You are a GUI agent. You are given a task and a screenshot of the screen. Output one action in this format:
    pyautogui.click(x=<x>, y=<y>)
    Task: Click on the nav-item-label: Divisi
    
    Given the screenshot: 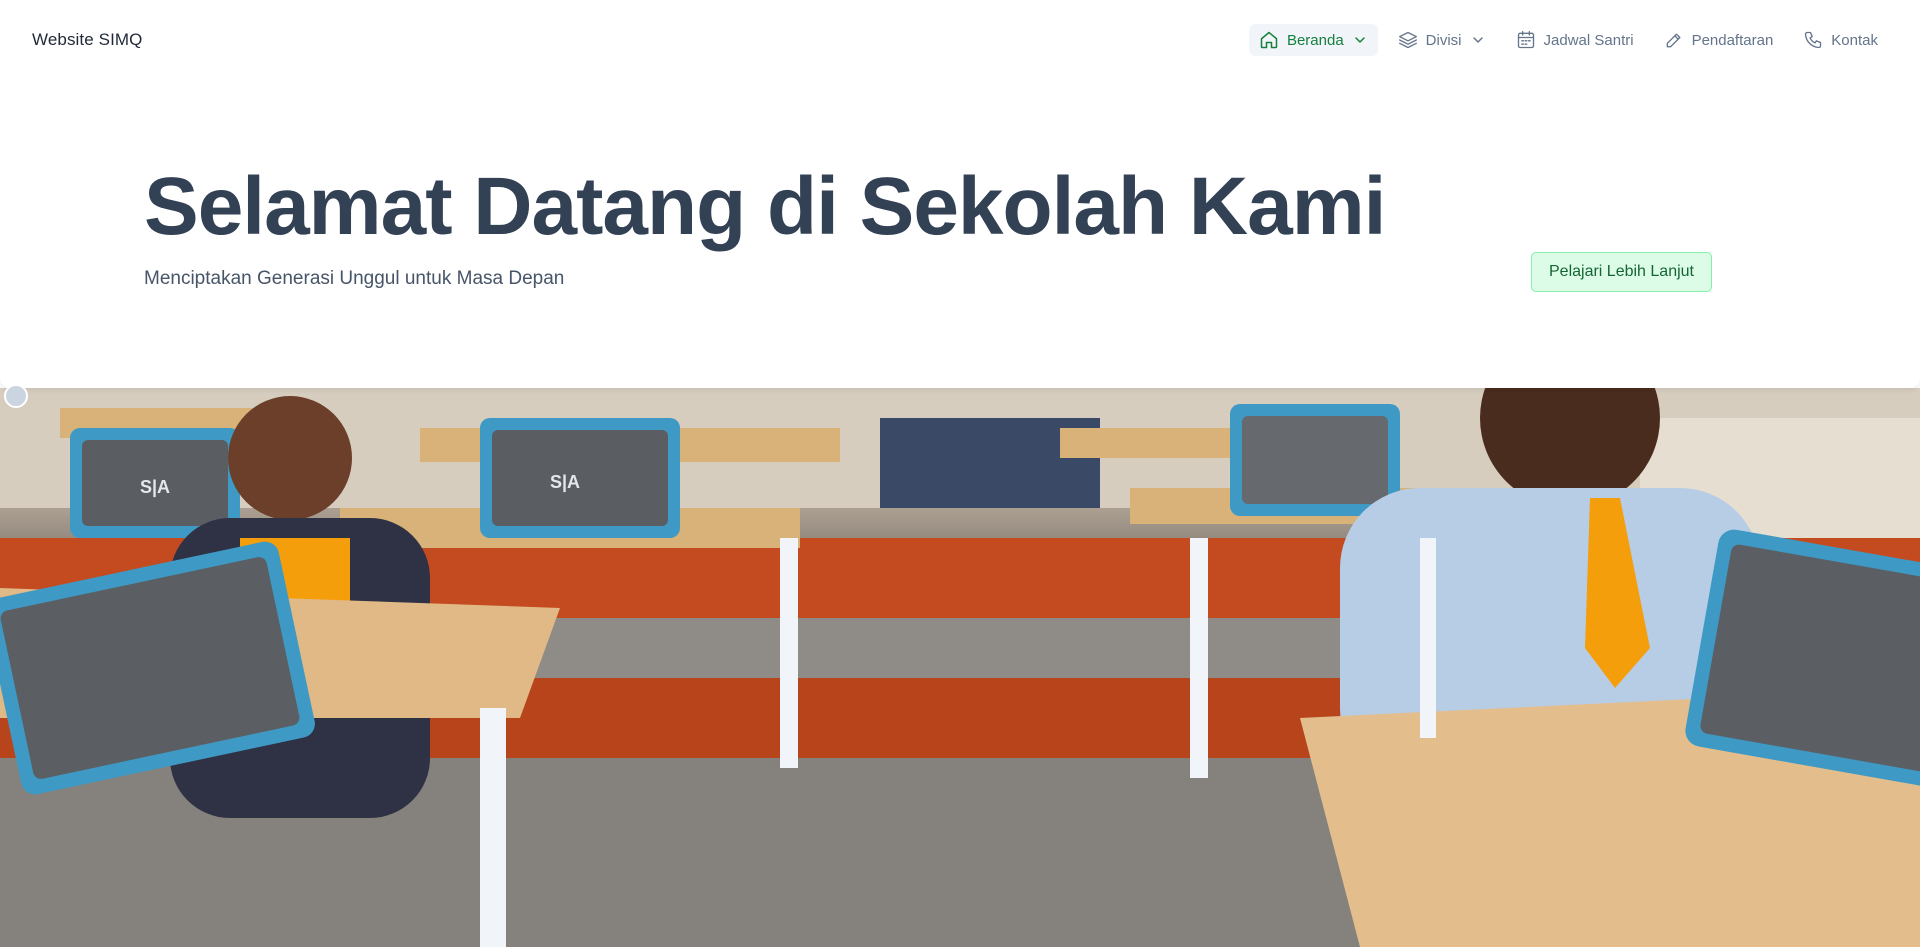 What is the action you would take?
    pyautogui.click(x=1443, y=40)
    